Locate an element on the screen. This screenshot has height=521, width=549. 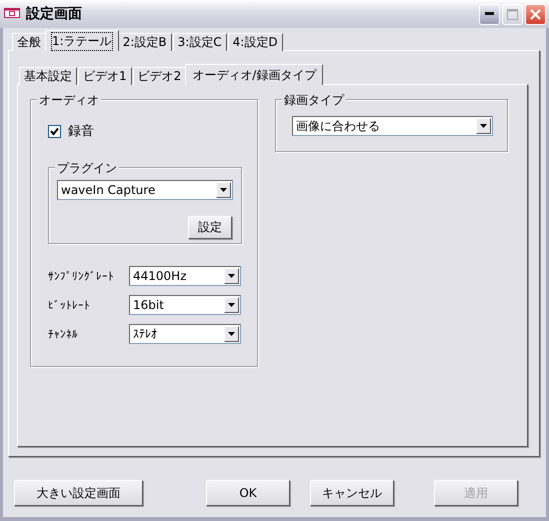
tab: 1:ラテール is located at coordinates (82, 40).